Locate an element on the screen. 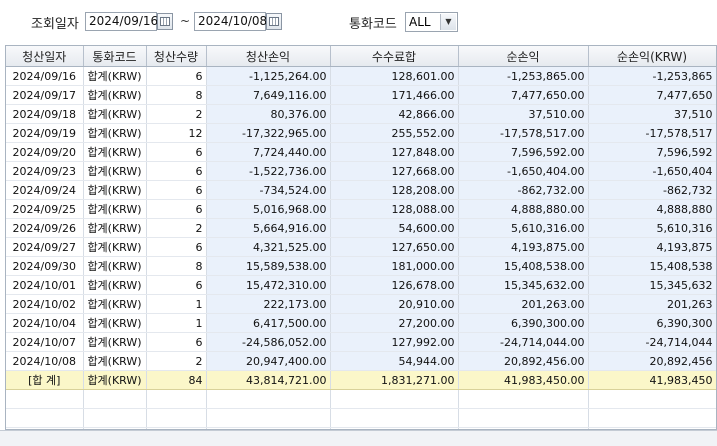 The width and height of the screenshot is (717, 446). date-to-input: 2024/10/08 is located at coordinates (230, 21).